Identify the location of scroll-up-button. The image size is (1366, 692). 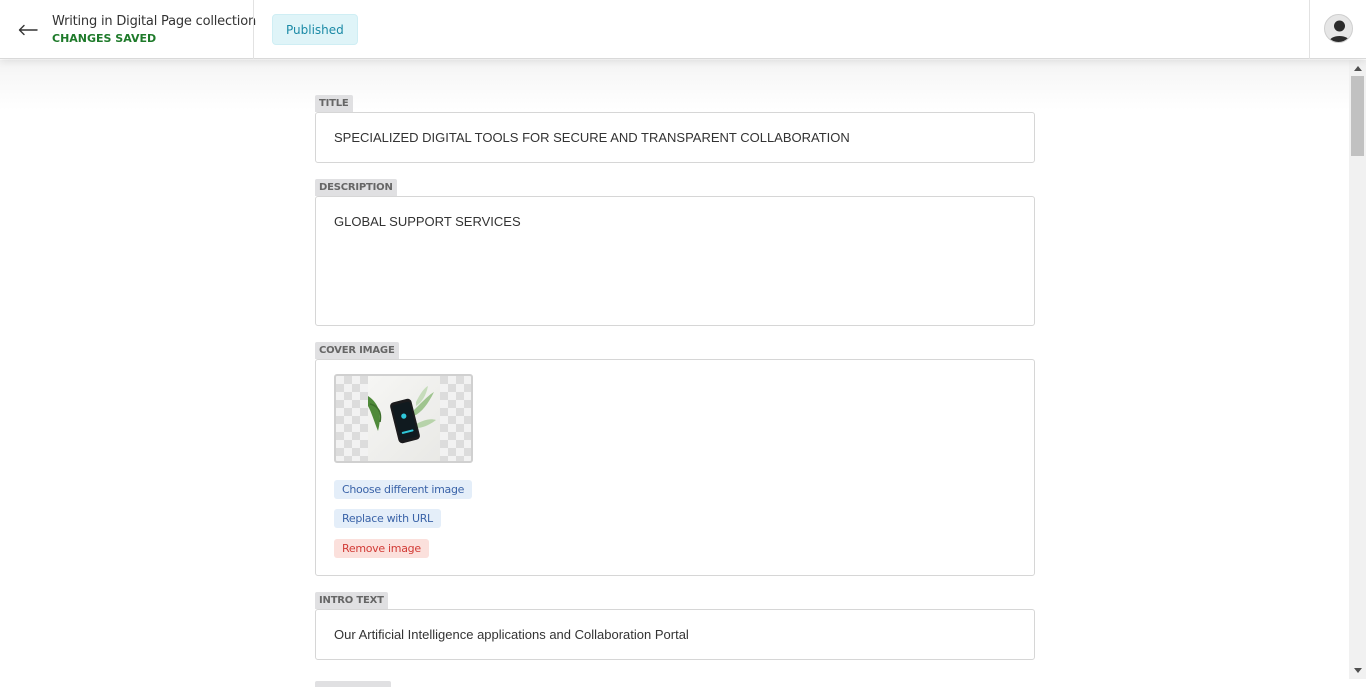
(1357, 68).